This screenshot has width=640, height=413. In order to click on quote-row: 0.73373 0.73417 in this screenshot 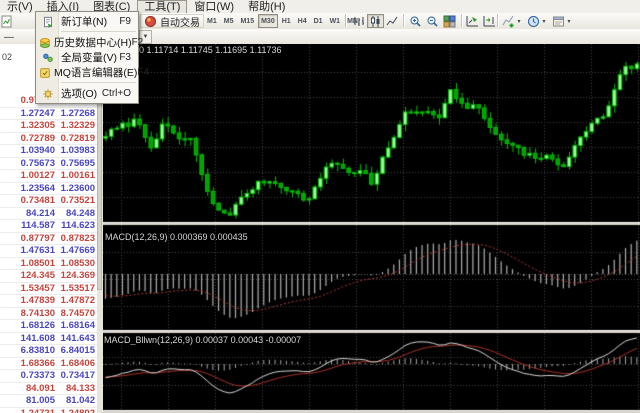, I will do `click(48, 376)`.